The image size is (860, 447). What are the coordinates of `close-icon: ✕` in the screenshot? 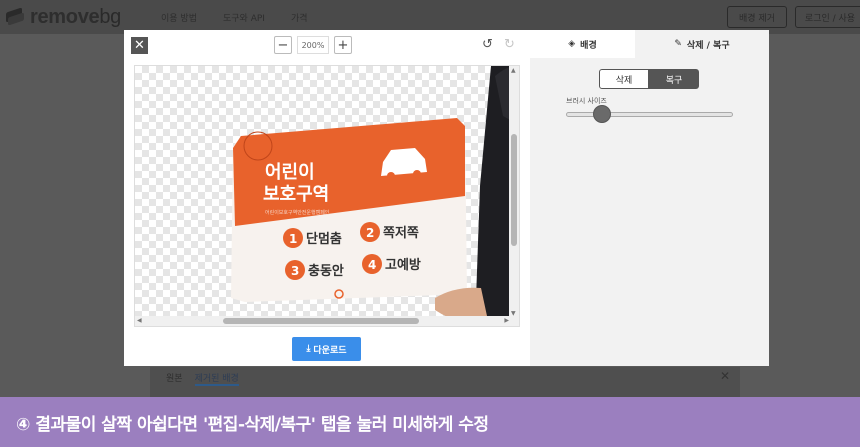 It's located at (725, 376).